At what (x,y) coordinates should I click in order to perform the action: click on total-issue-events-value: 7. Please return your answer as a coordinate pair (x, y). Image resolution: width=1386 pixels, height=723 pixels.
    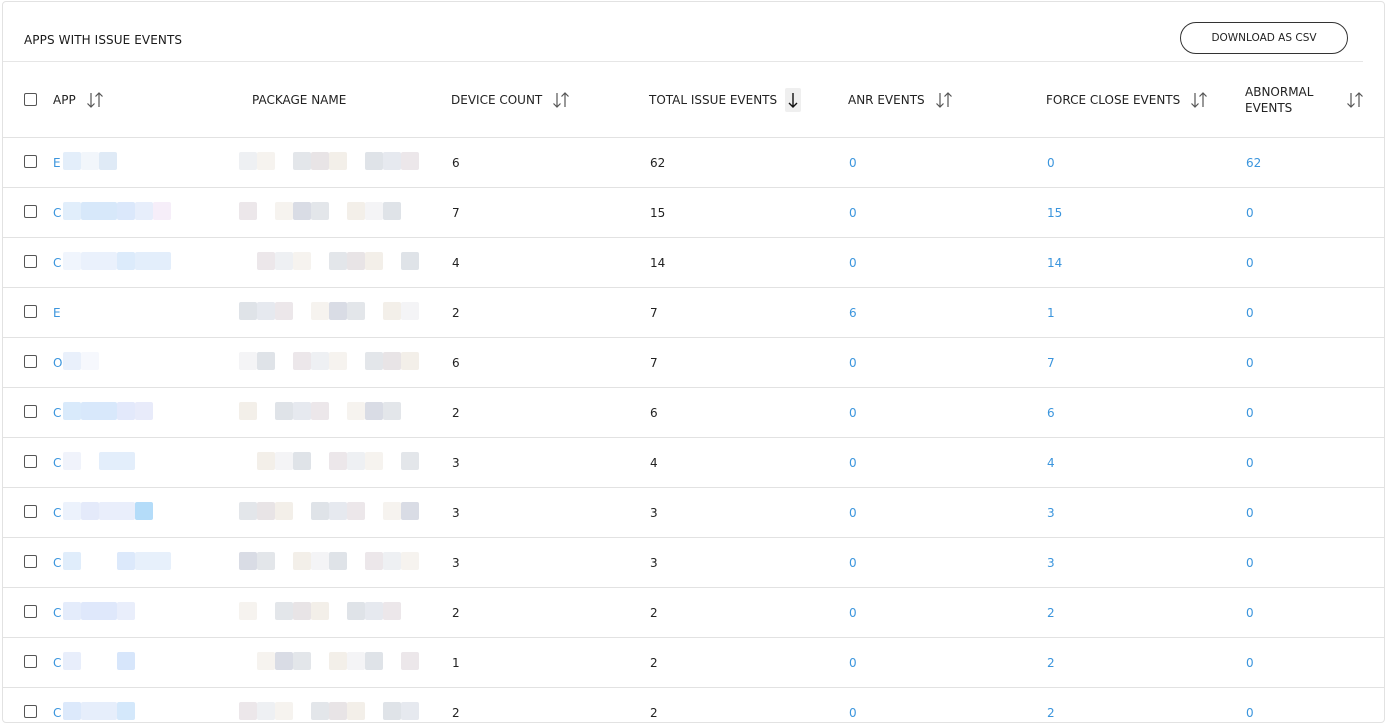
    Looking at the image, I should click on (654, 362).